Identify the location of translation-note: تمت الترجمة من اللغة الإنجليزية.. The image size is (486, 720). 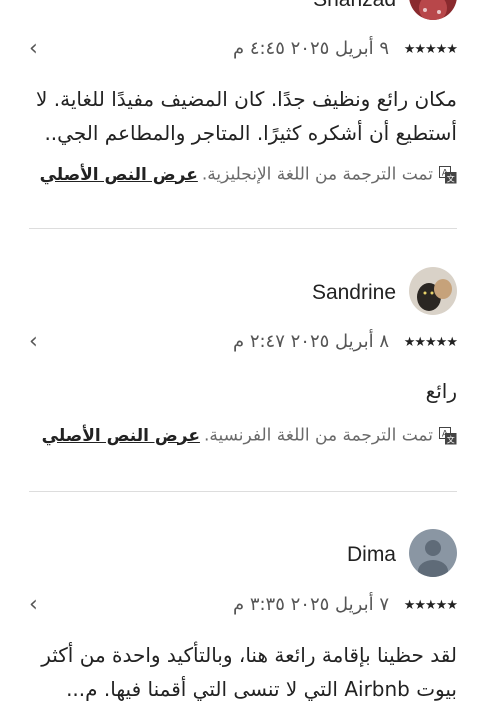
(317, 174).